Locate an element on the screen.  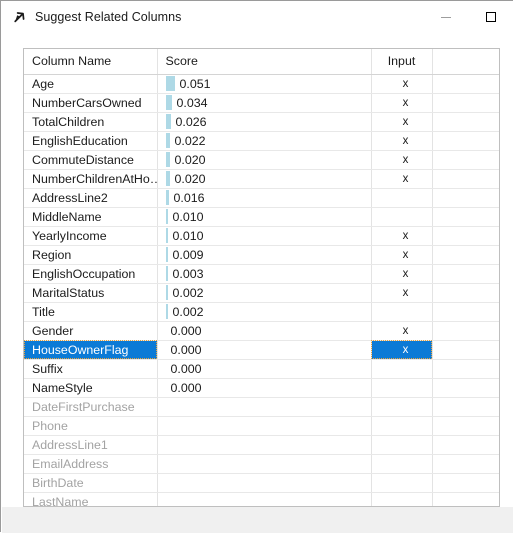
table-row: BirthDate is located at coordinates (261, 483).